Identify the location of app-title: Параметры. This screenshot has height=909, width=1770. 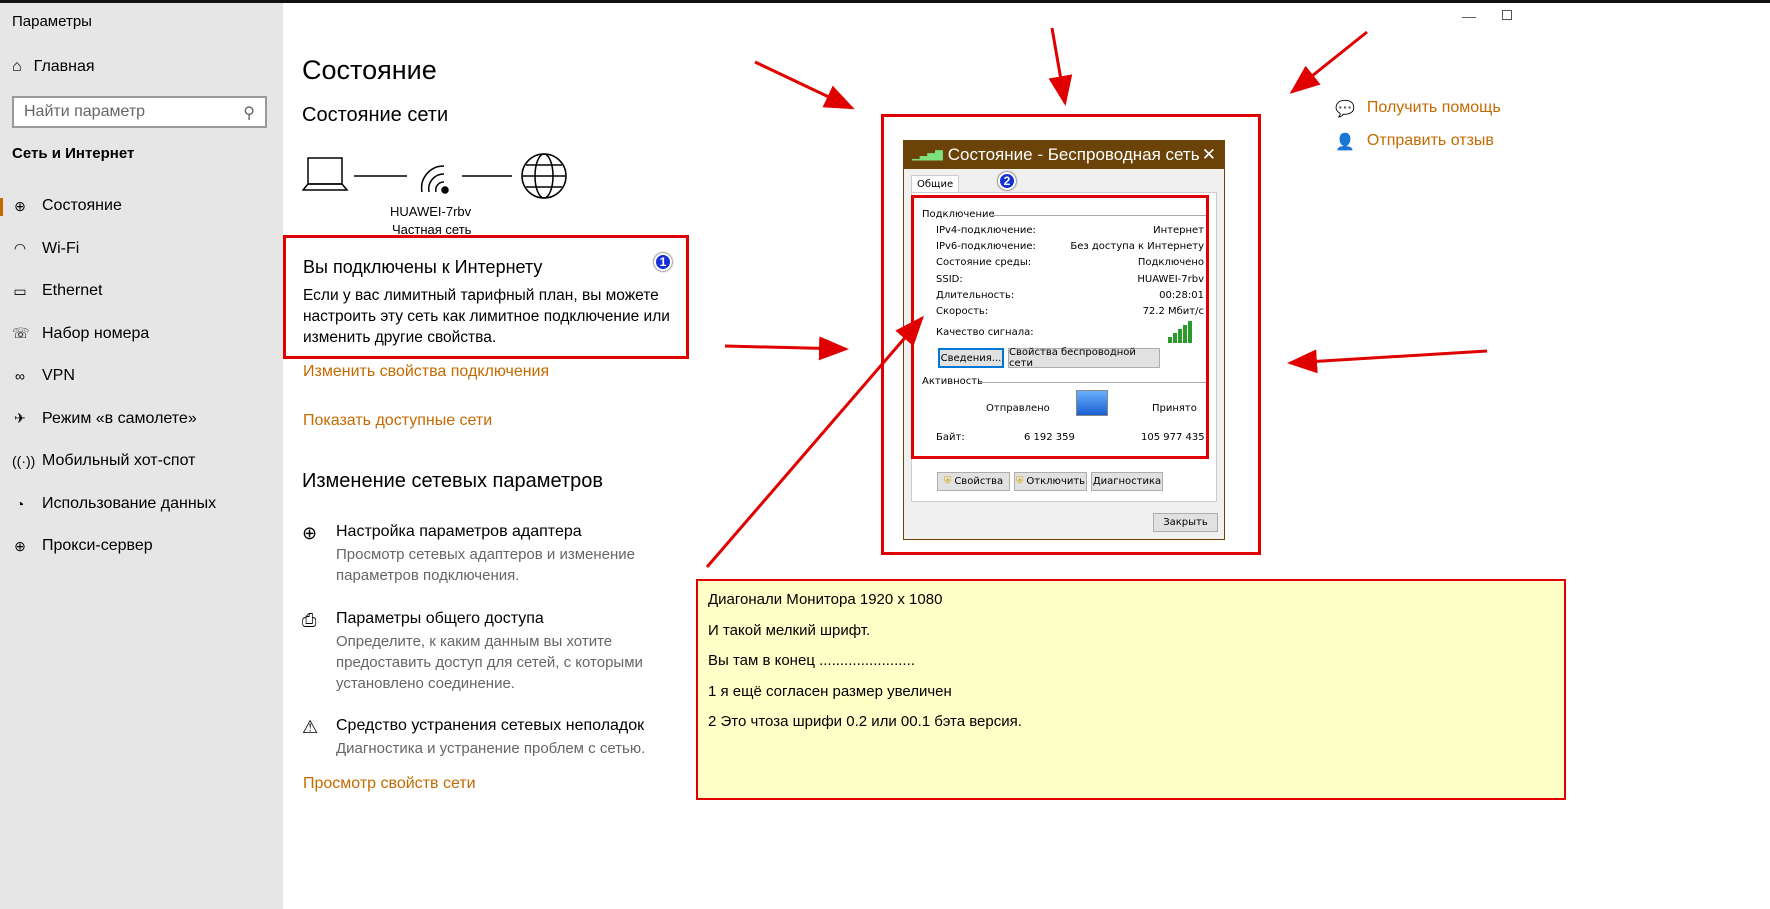
(52, 21).